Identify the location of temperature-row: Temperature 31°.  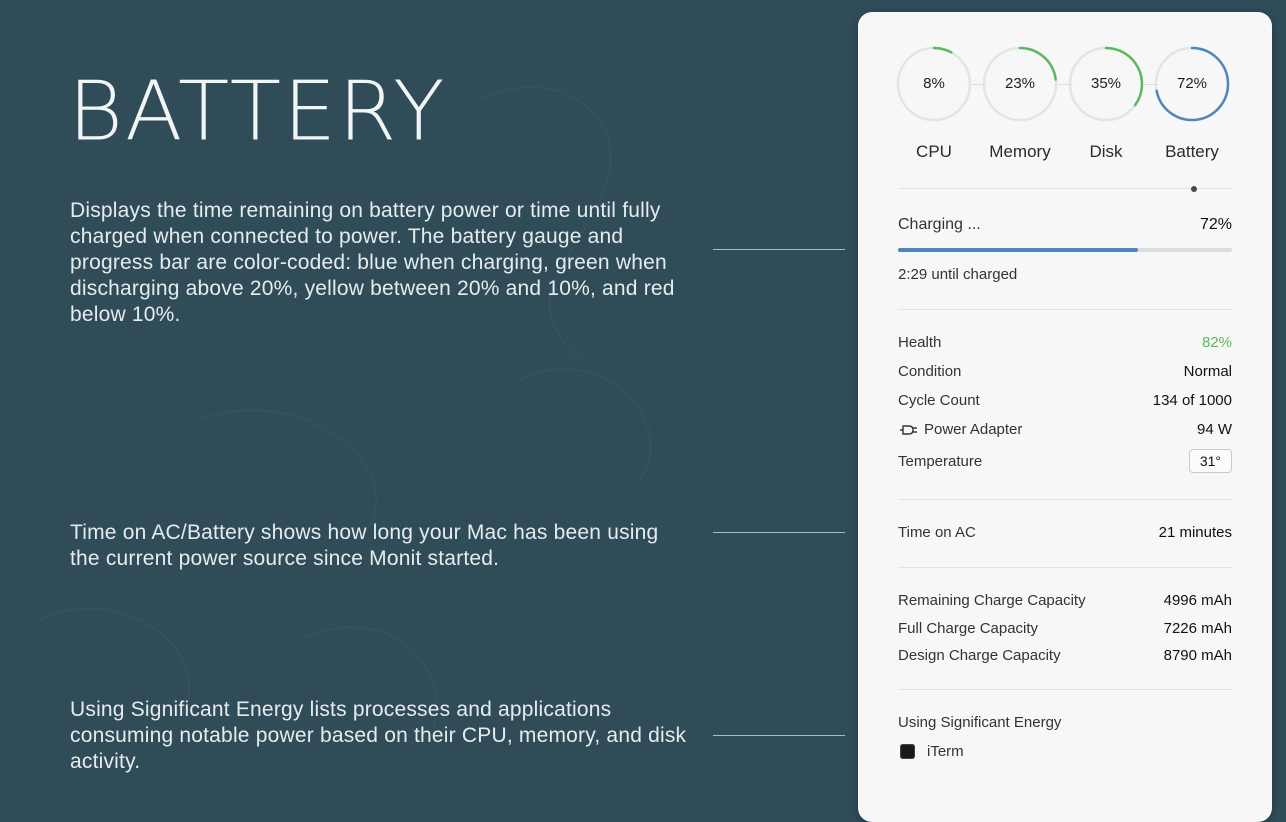
(1065, 461).